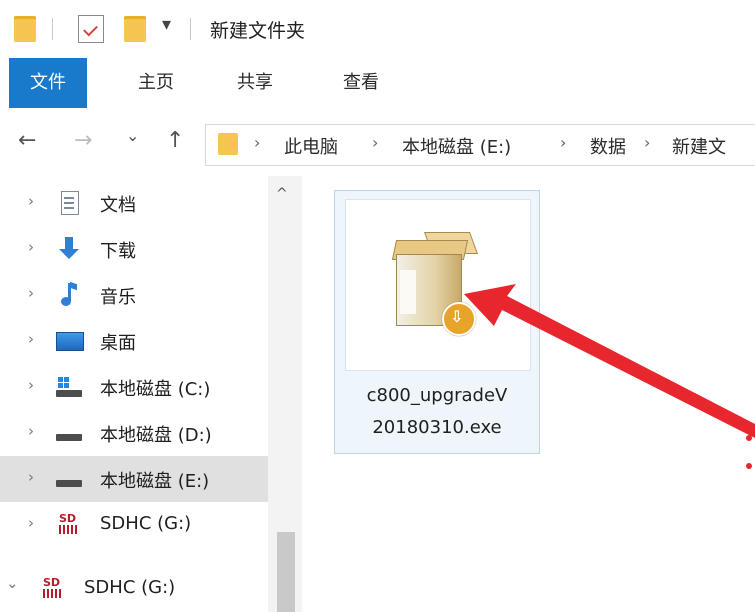 This screenshot has height=612, width=755. I want to click on annotation-arrow, so click(609, 376).